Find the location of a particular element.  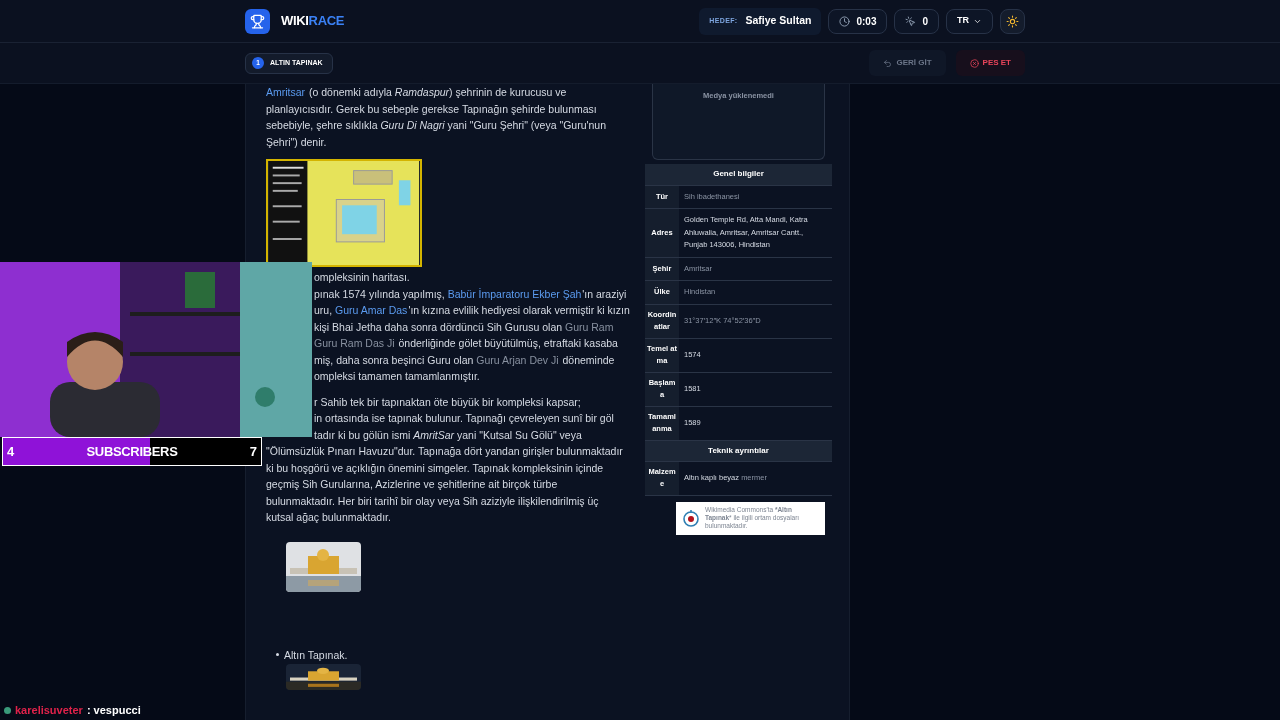

chat-username: karelisuveter is located at coordinates (49, 710).